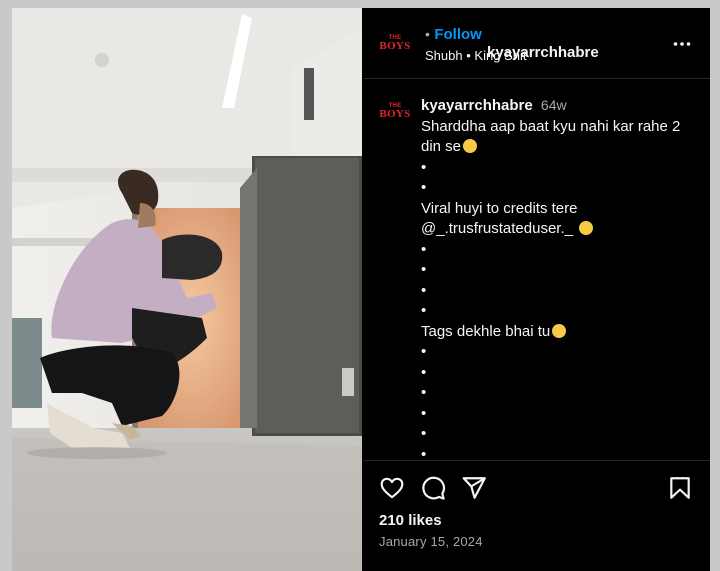 This screenshot has height=571, width=720. I want to click on caption-header: kyayarrchhabre 64w, so click(558, 106).